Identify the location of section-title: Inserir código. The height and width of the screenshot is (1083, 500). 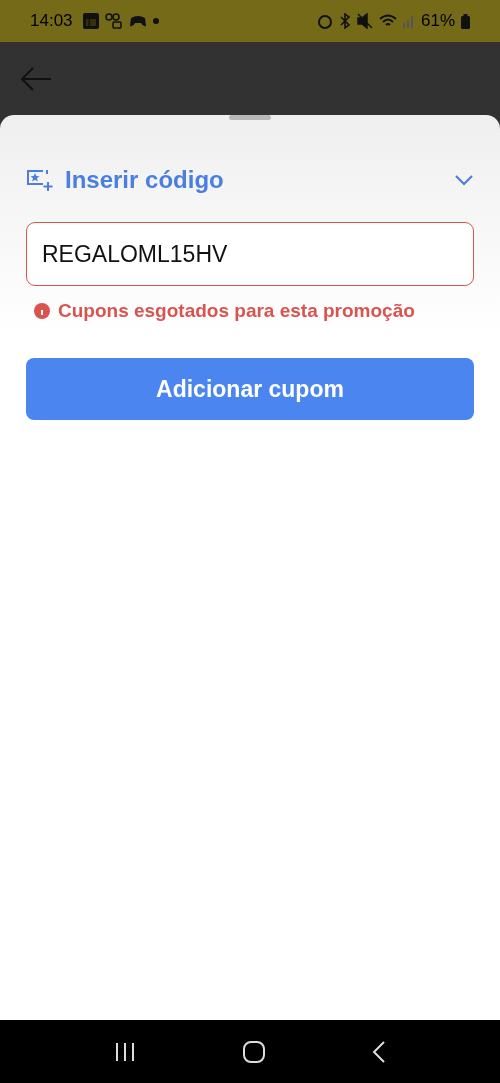
(145, 180).